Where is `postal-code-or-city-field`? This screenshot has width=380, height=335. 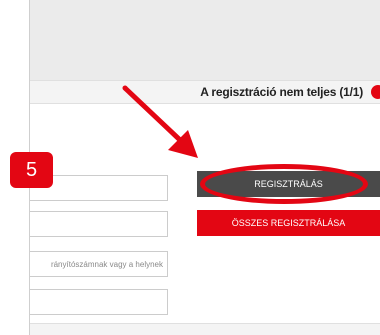 postal-code-or-city-field is located at coordinates (99, 264).